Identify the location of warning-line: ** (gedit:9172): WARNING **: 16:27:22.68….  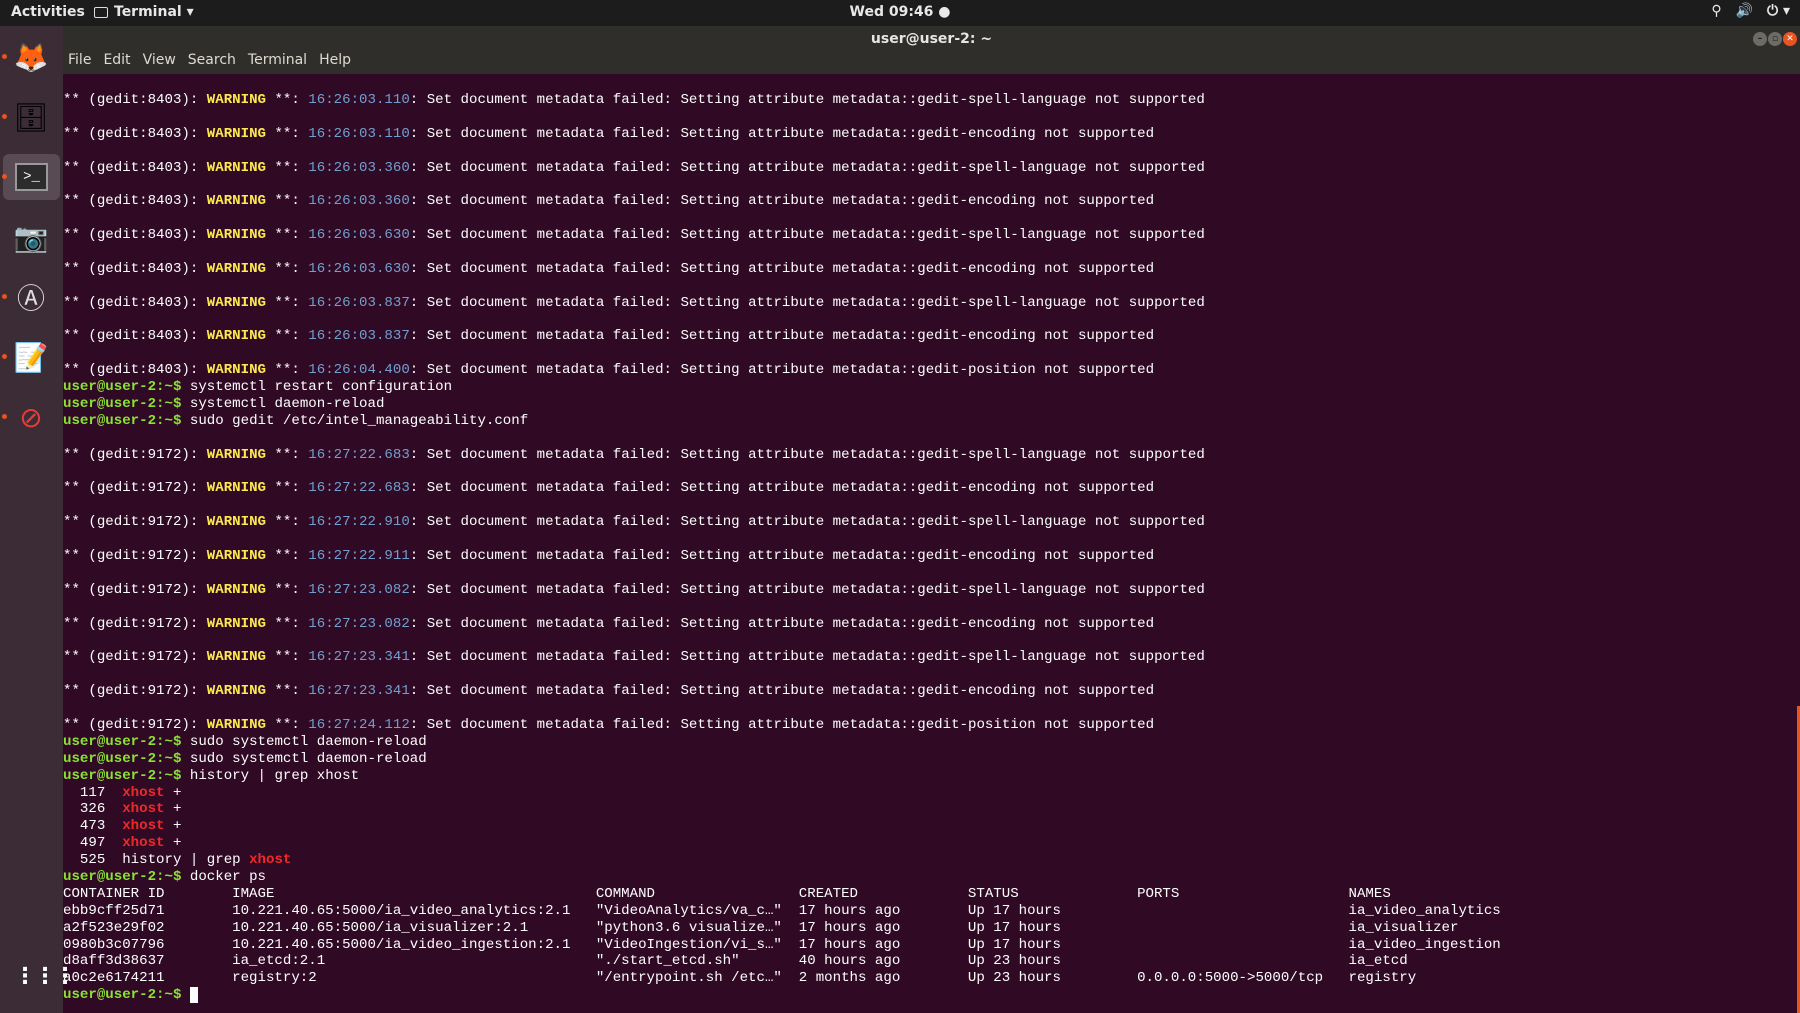
(928, 455).